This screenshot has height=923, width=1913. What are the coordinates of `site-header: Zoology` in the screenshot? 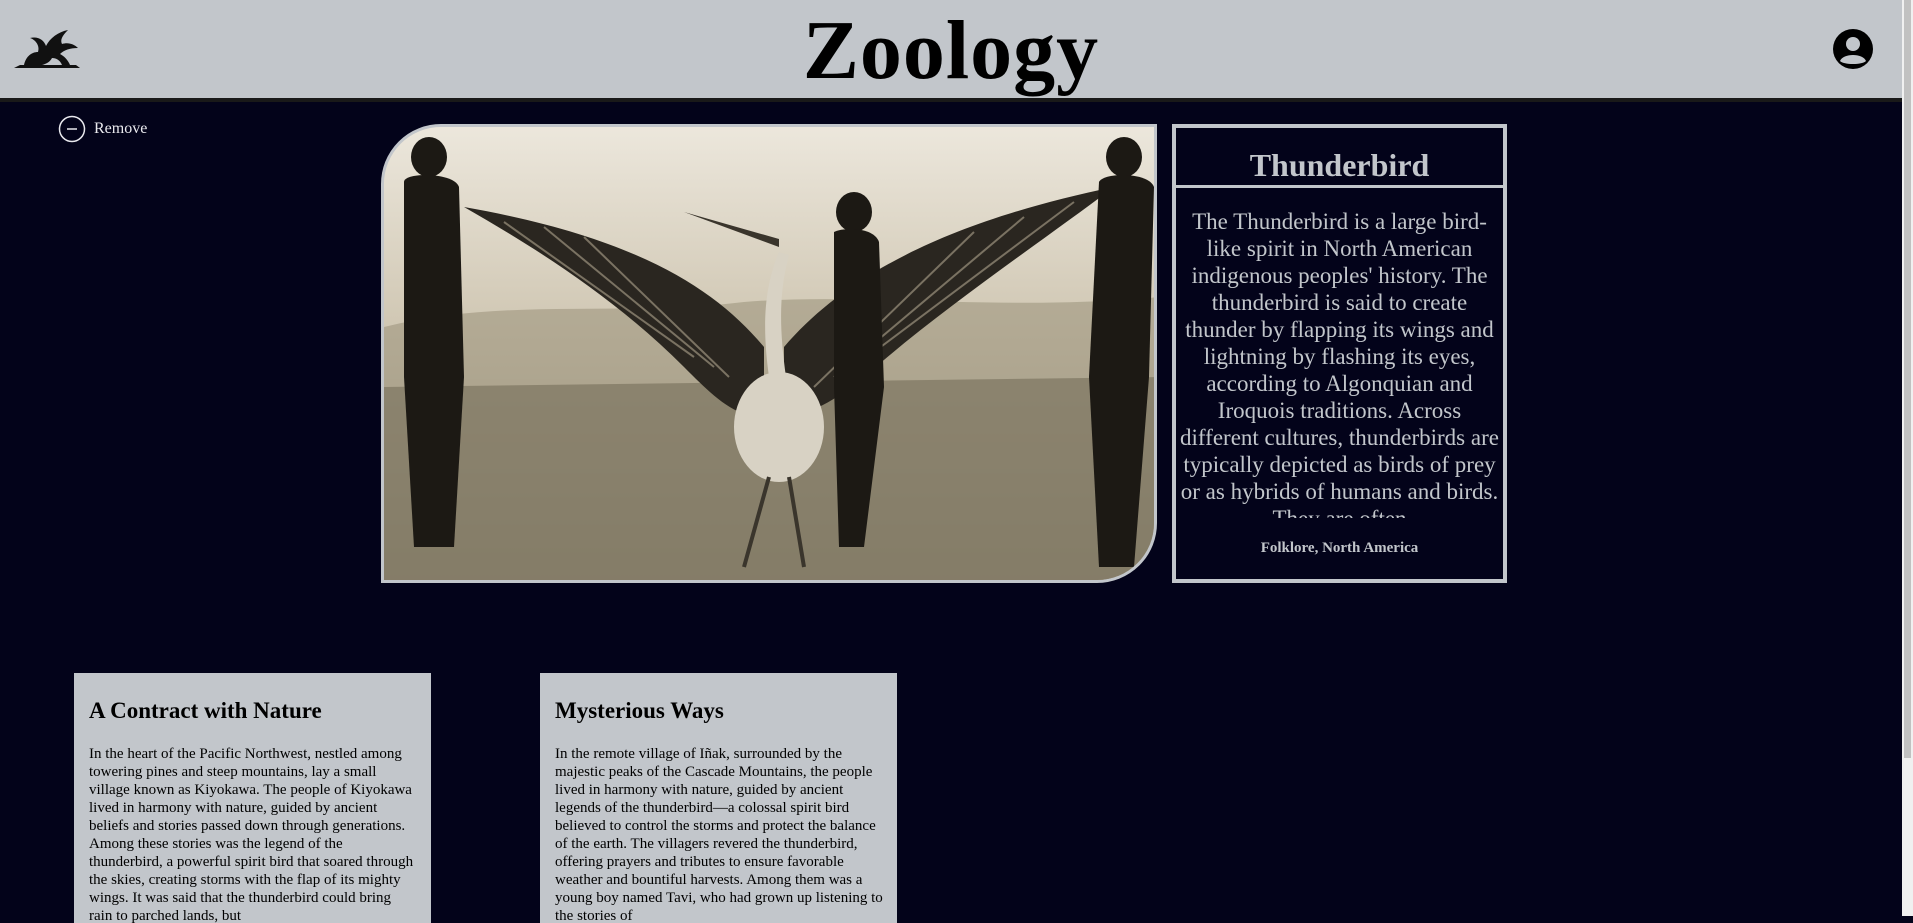 It's located at (951, 51).